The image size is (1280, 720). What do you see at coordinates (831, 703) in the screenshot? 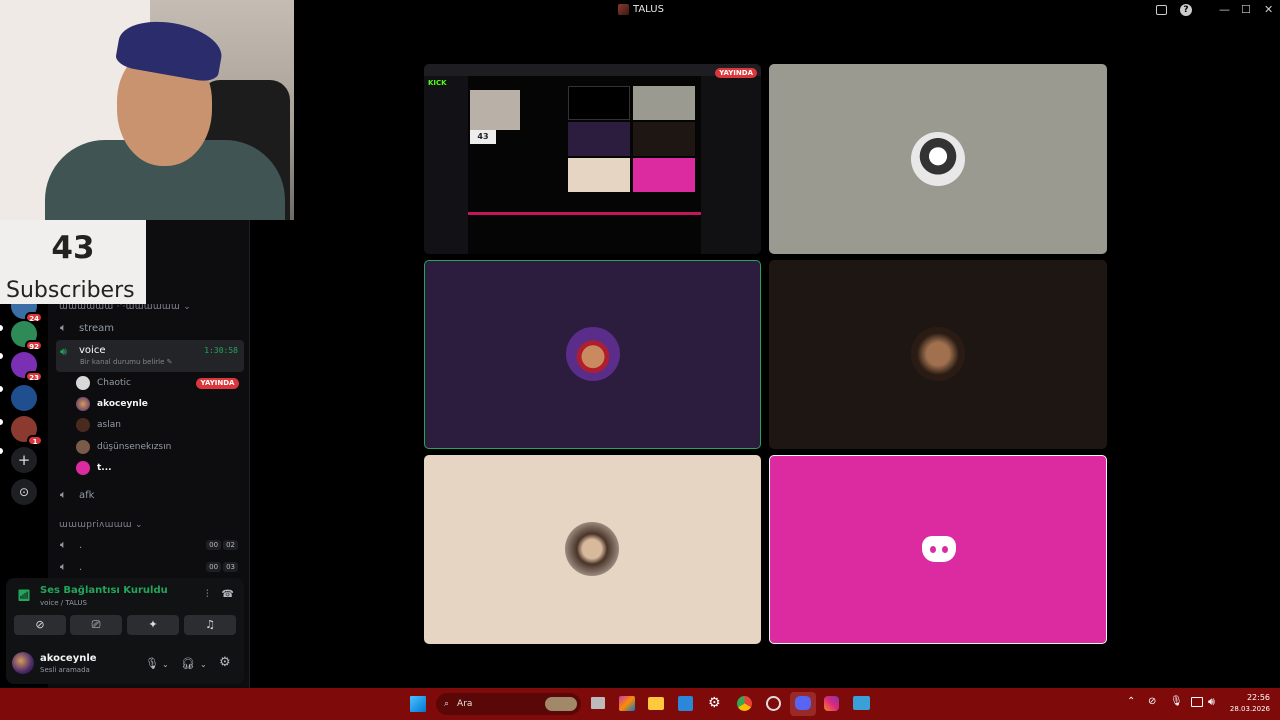
I see `instagram-icon` at bounding box center [831, 703].